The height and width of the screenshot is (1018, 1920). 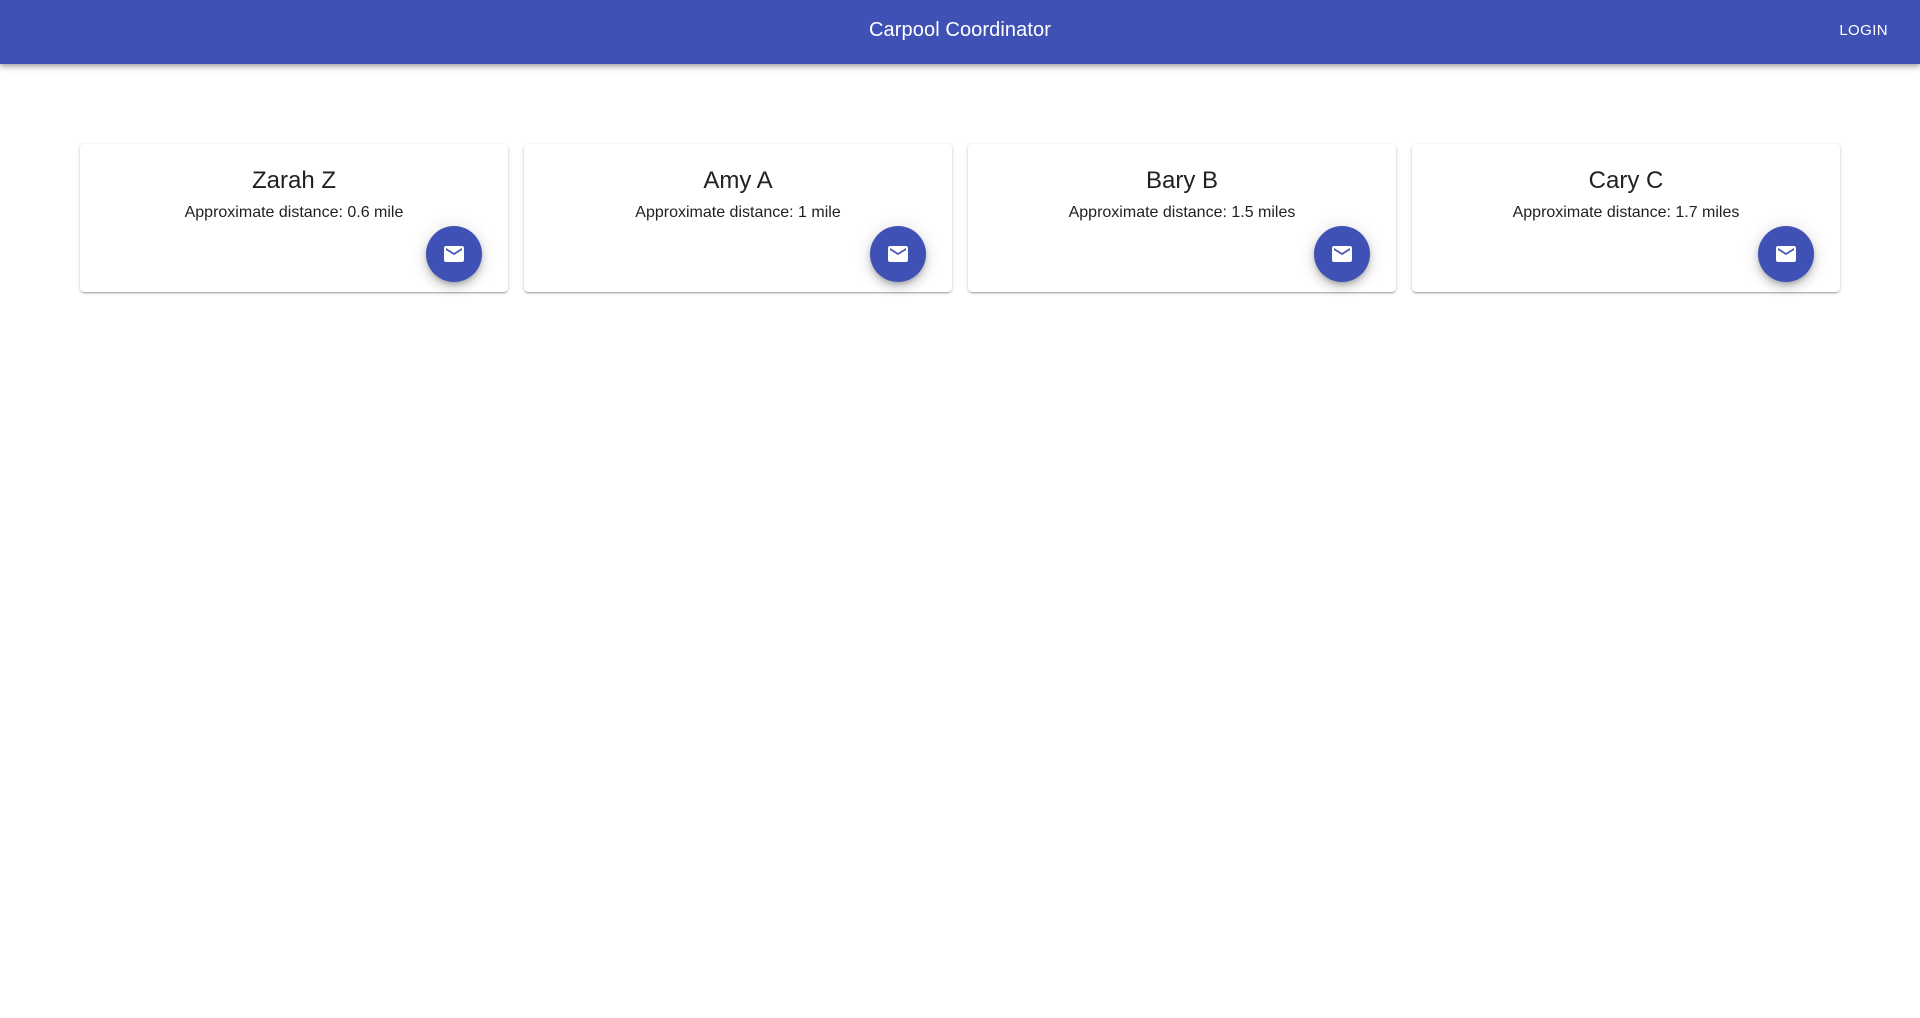 I want to click on rider-card: Amy A Approximate distance: 1 mile, so click(x=738, y=218).